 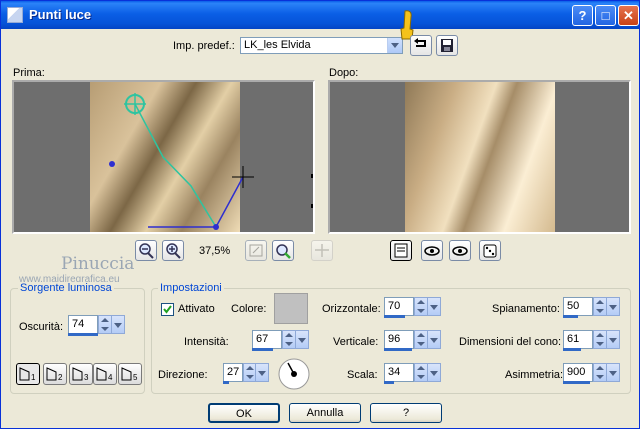 I want to click on save-preset-button, so click(x=447, y=45).